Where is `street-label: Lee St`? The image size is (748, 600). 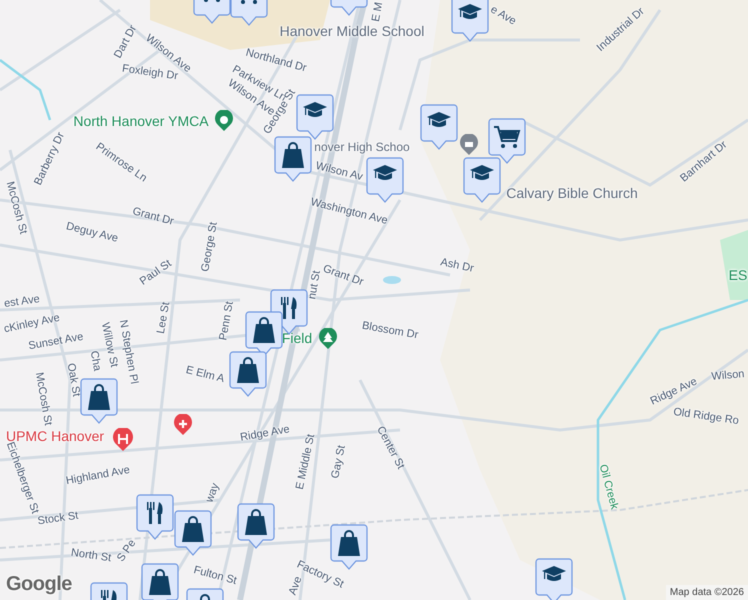
street-label: Lee St is located at coordinates (164, 318).